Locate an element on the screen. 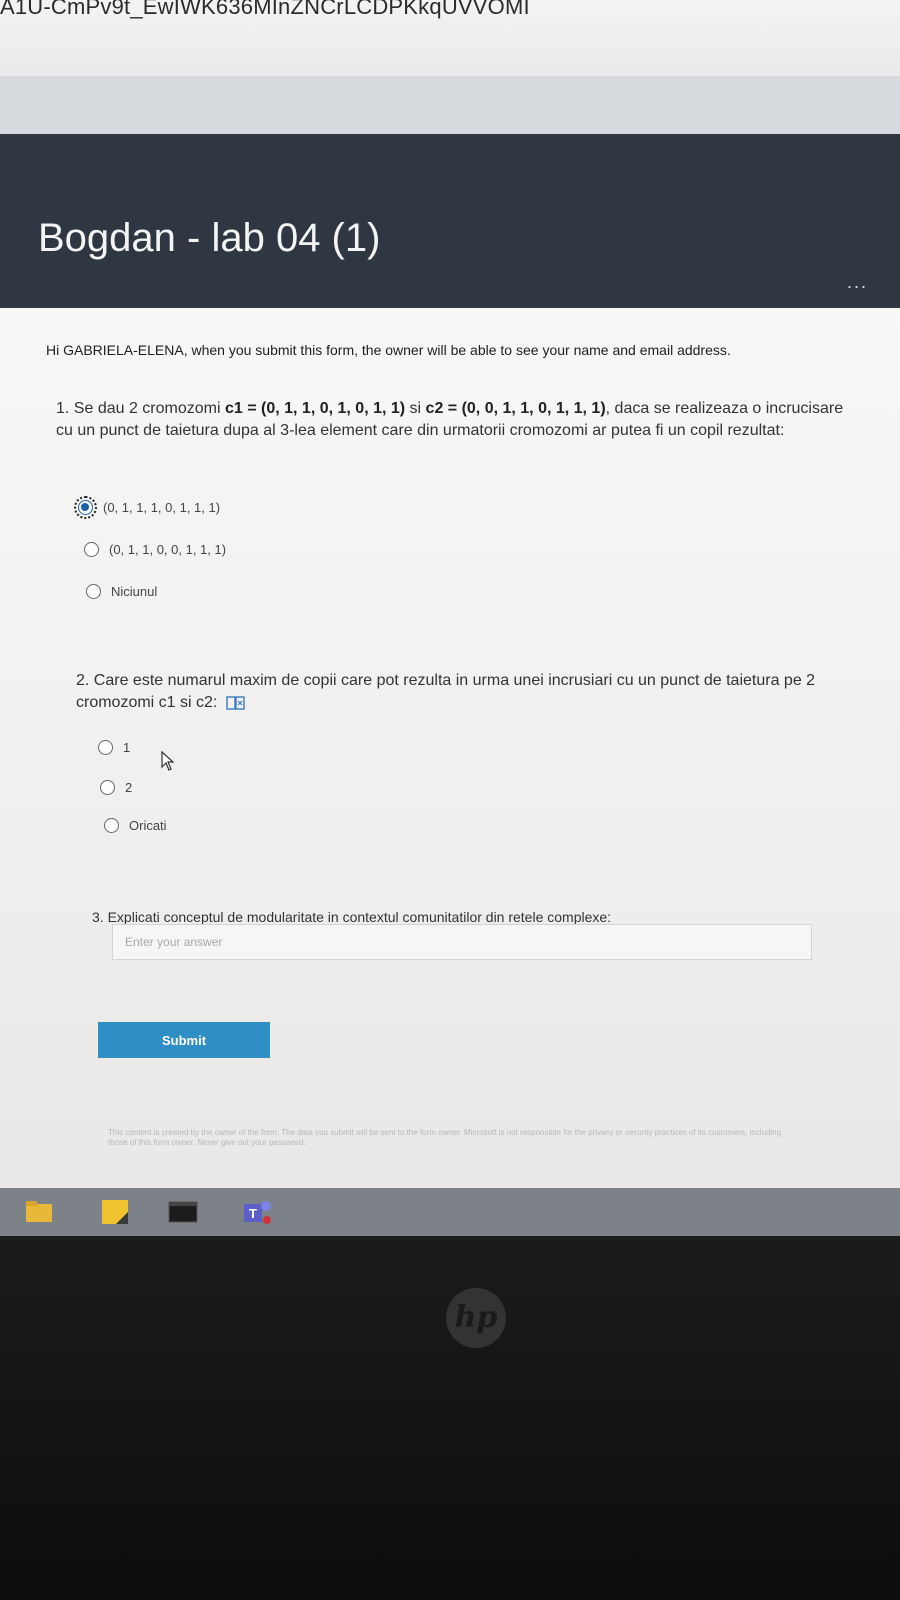  q1-option-2: (0, 1, 1, 0, 0, 1, 1, 1) is located at coordinates (155, 549).